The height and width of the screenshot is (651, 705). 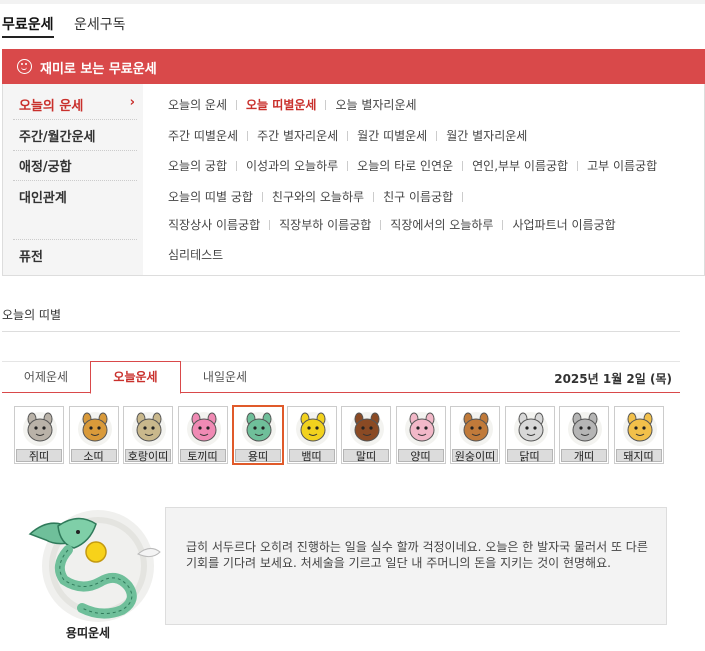 What do you see at coordinates (639, 429) in the screenshot?
I see `pig-icon` at bounding box center [639, 429].